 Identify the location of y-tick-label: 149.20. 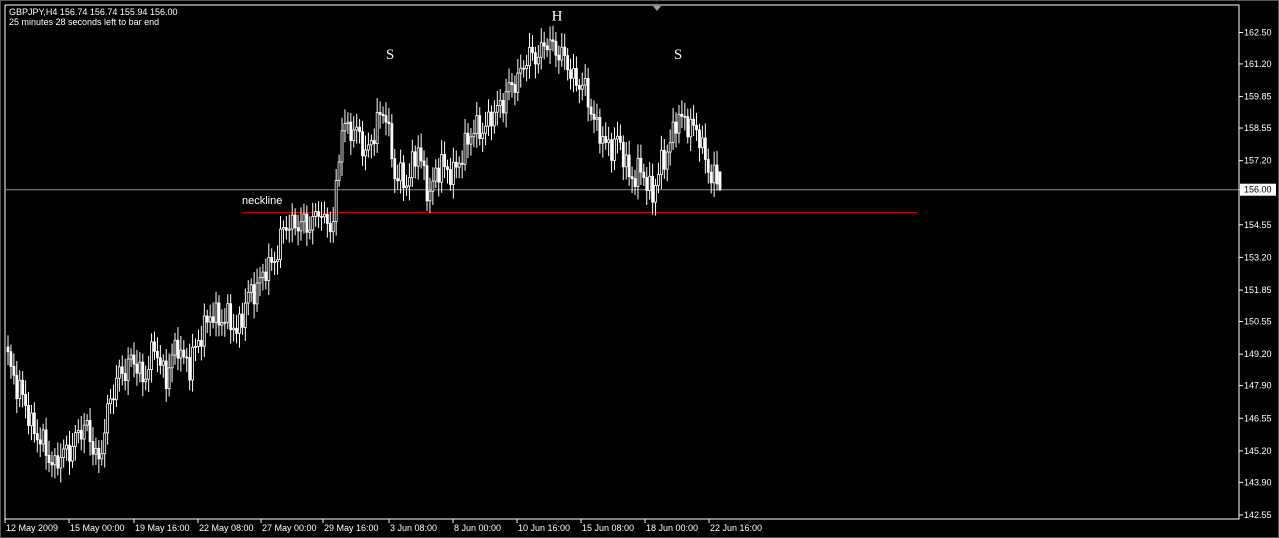
(1258, 354).